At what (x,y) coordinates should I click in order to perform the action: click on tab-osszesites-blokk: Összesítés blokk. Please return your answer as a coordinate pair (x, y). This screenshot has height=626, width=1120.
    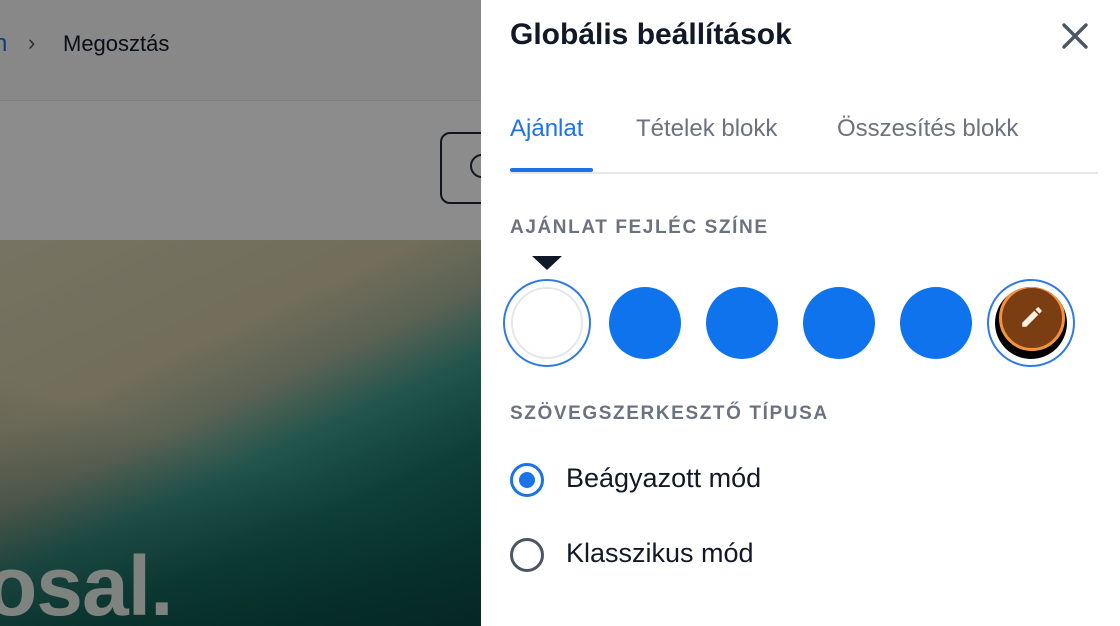
    Looking at the image, I should click on (927, 129).